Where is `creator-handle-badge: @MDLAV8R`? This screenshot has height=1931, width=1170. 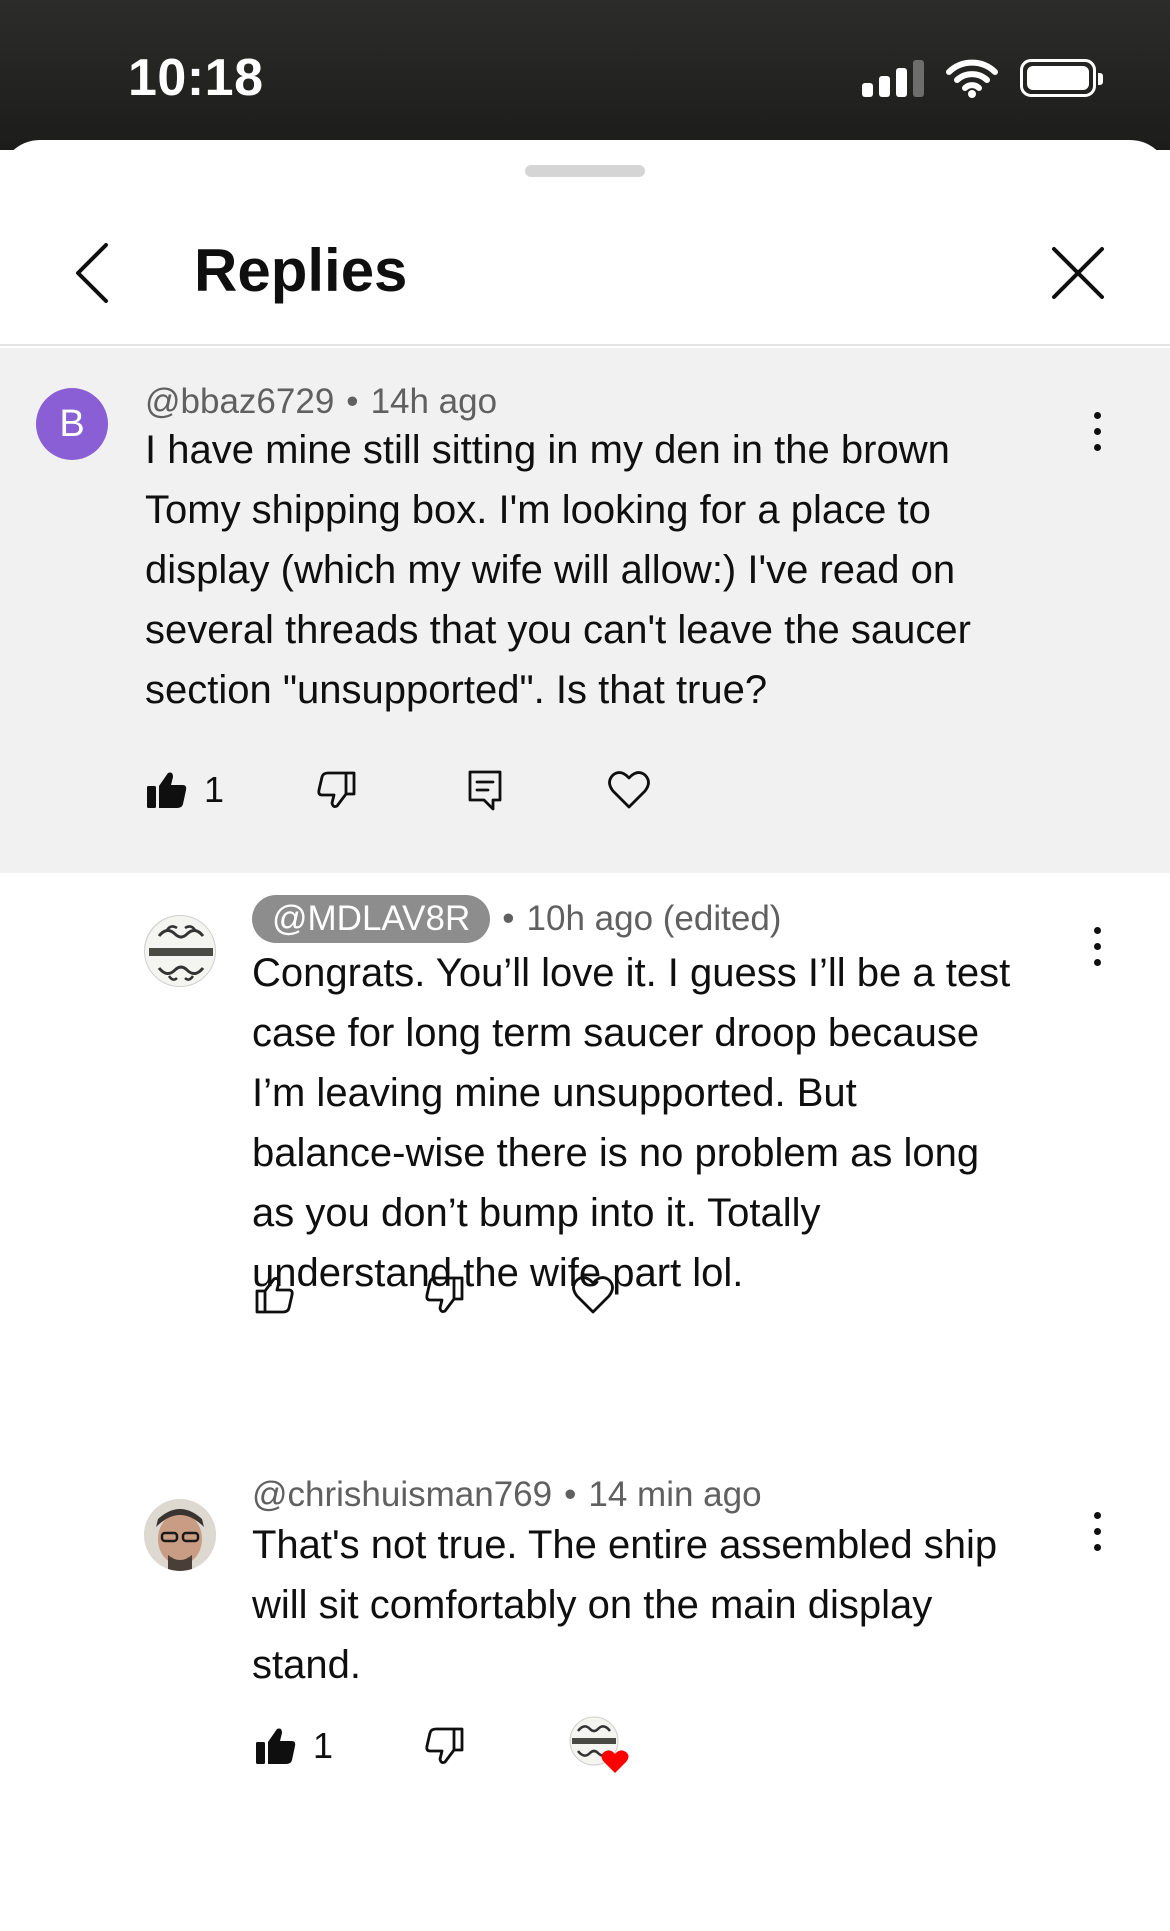
creator-handle-badge: @MDLAV8R is located at coordinates (371, 919).